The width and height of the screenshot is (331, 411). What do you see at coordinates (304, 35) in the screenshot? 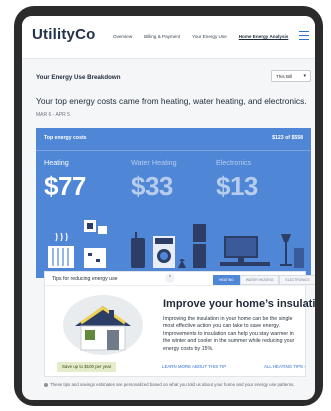
I see `hamburger-menu-icon` at bounding box center [304, 35].